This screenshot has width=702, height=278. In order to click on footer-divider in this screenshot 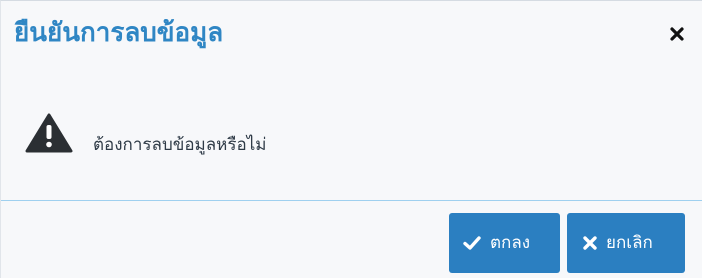, I will do `click(351, 200)`.